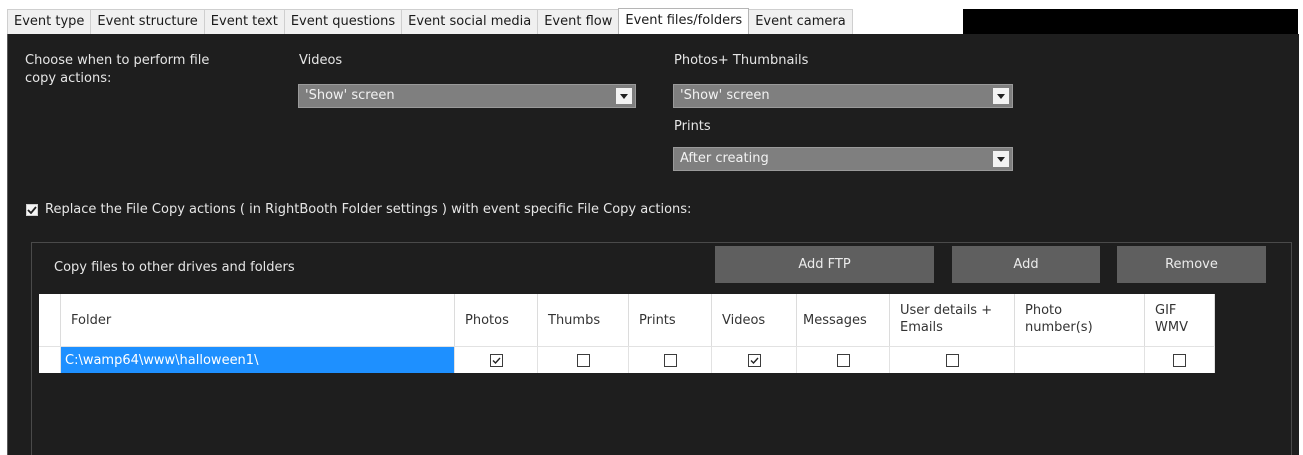  I want to click on messages-checkbox, so click(843, 360).